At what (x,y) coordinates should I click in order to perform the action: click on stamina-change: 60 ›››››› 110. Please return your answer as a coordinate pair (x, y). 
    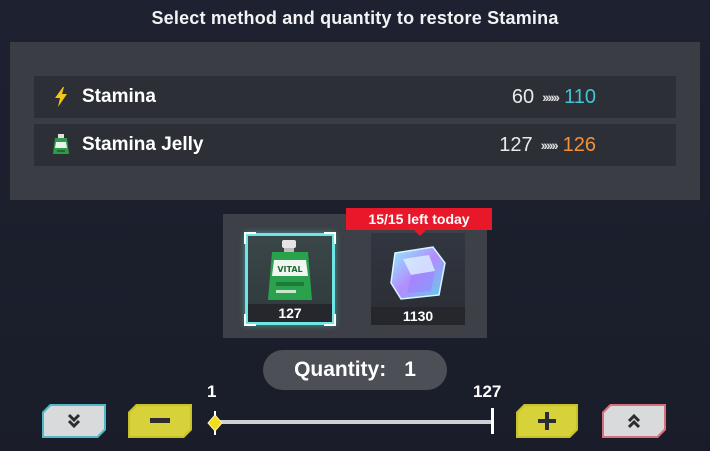
    Looking at the image, I should click on (554, 97).